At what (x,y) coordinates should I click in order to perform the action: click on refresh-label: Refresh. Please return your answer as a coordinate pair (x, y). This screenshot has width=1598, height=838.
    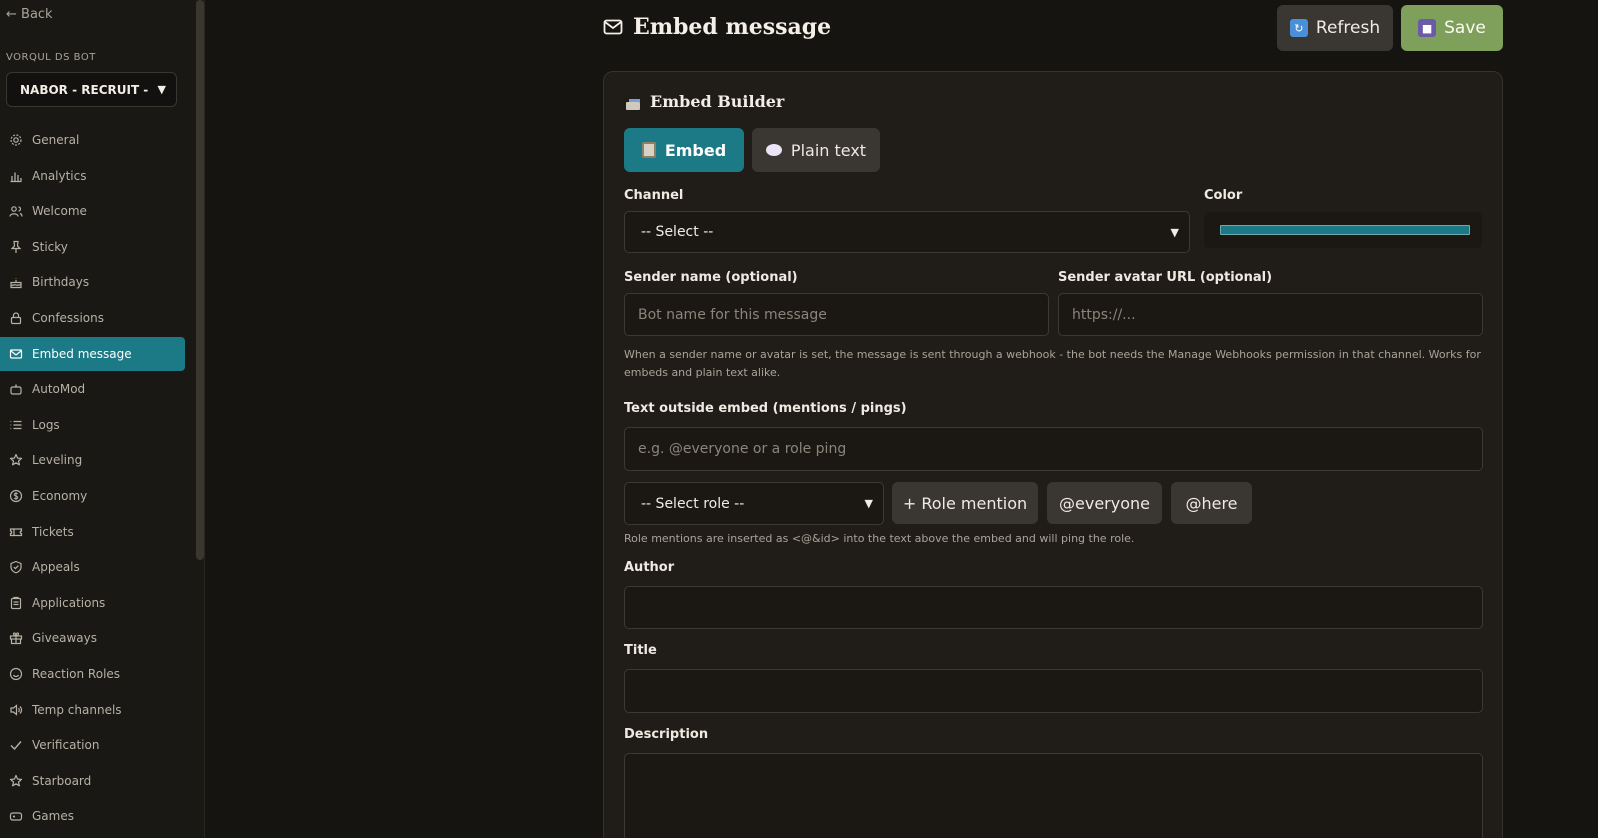
    Looking at the image, I should click on (1348, 28).